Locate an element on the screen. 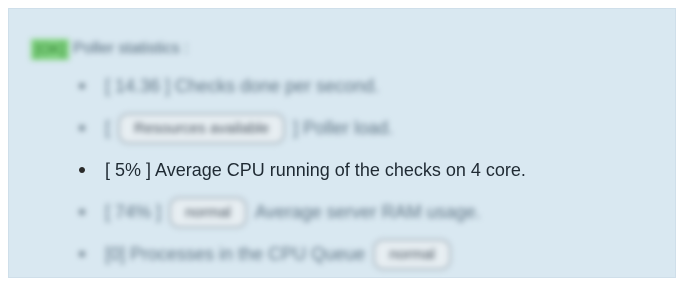 The height and width of the screenshot is (286, 684). poller-load-badge: Resources available is located at coordinates (202, 128).